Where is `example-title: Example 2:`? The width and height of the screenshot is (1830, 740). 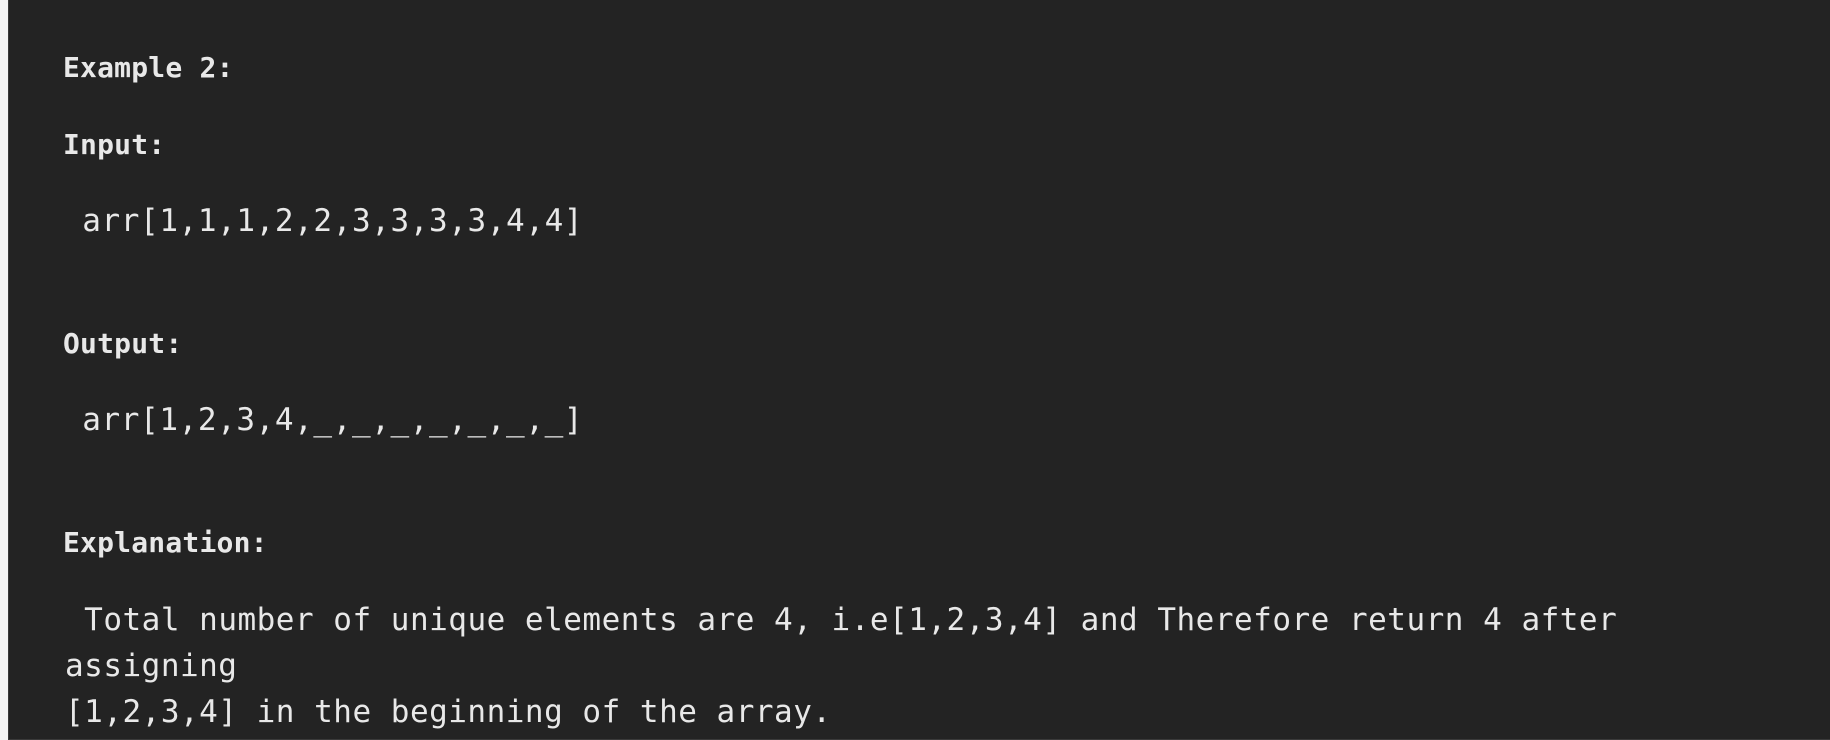
example-title: Example 2: is located at coordinates (148, 67).